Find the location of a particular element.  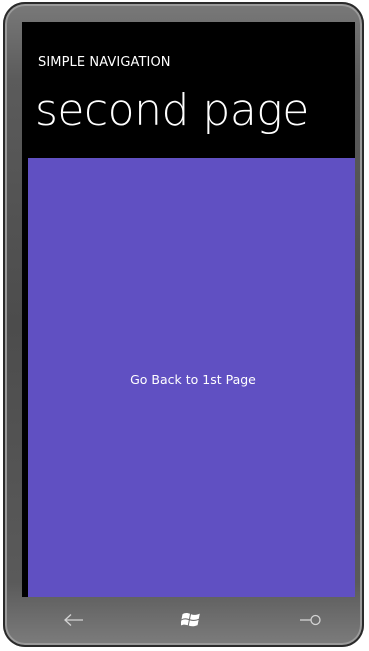

hardware-button-bar is located at coordinates (183, 620).